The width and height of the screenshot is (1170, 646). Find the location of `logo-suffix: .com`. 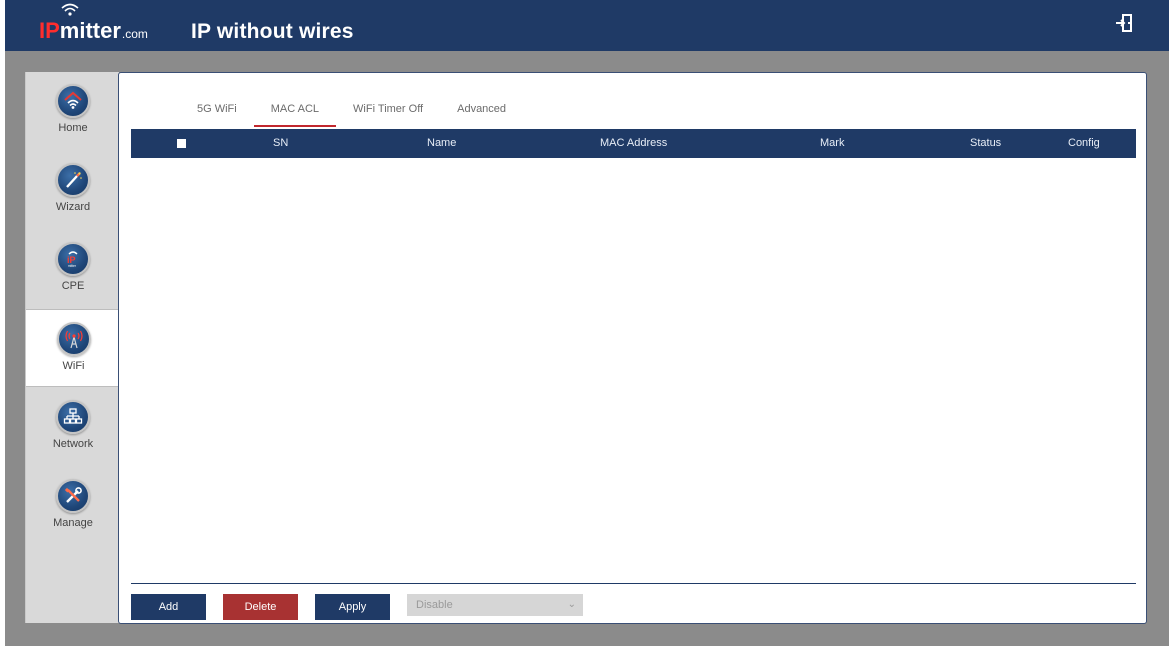

logo-suffix: .com is located at coordinates (134, 34).